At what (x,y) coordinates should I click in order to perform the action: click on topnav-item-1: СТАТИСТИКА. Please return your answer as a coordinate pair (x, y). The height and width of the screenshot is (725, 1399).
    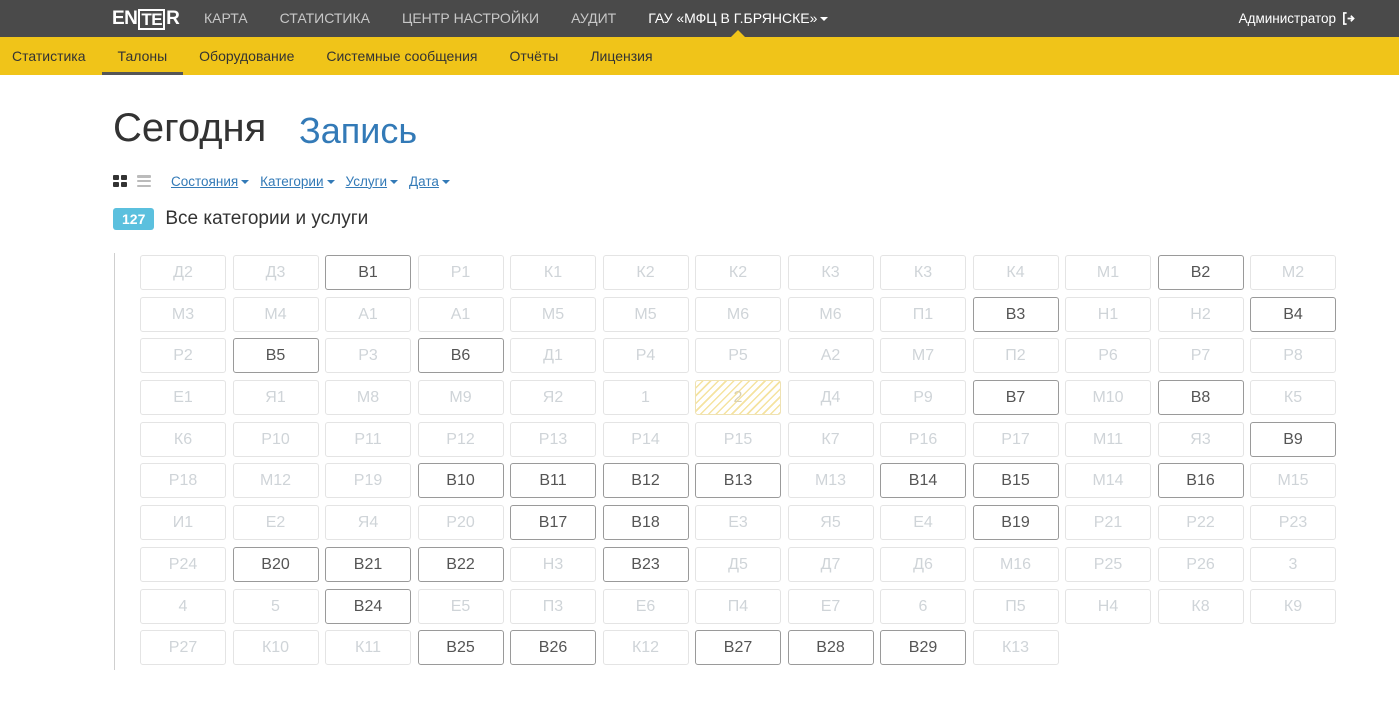
    Looking at the image, I should click on (325, 18).